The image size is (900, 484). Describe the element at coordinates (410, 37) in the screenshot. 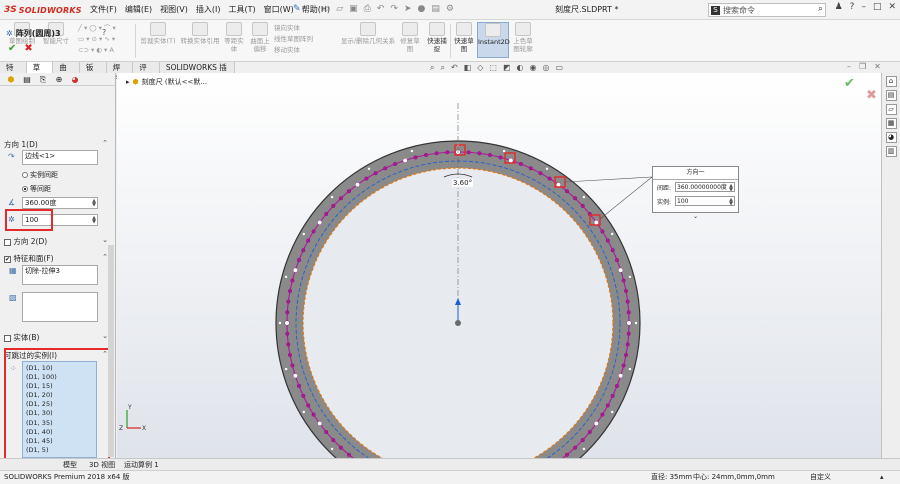

I see `repair-sketch-button: 修复草图` at that location.